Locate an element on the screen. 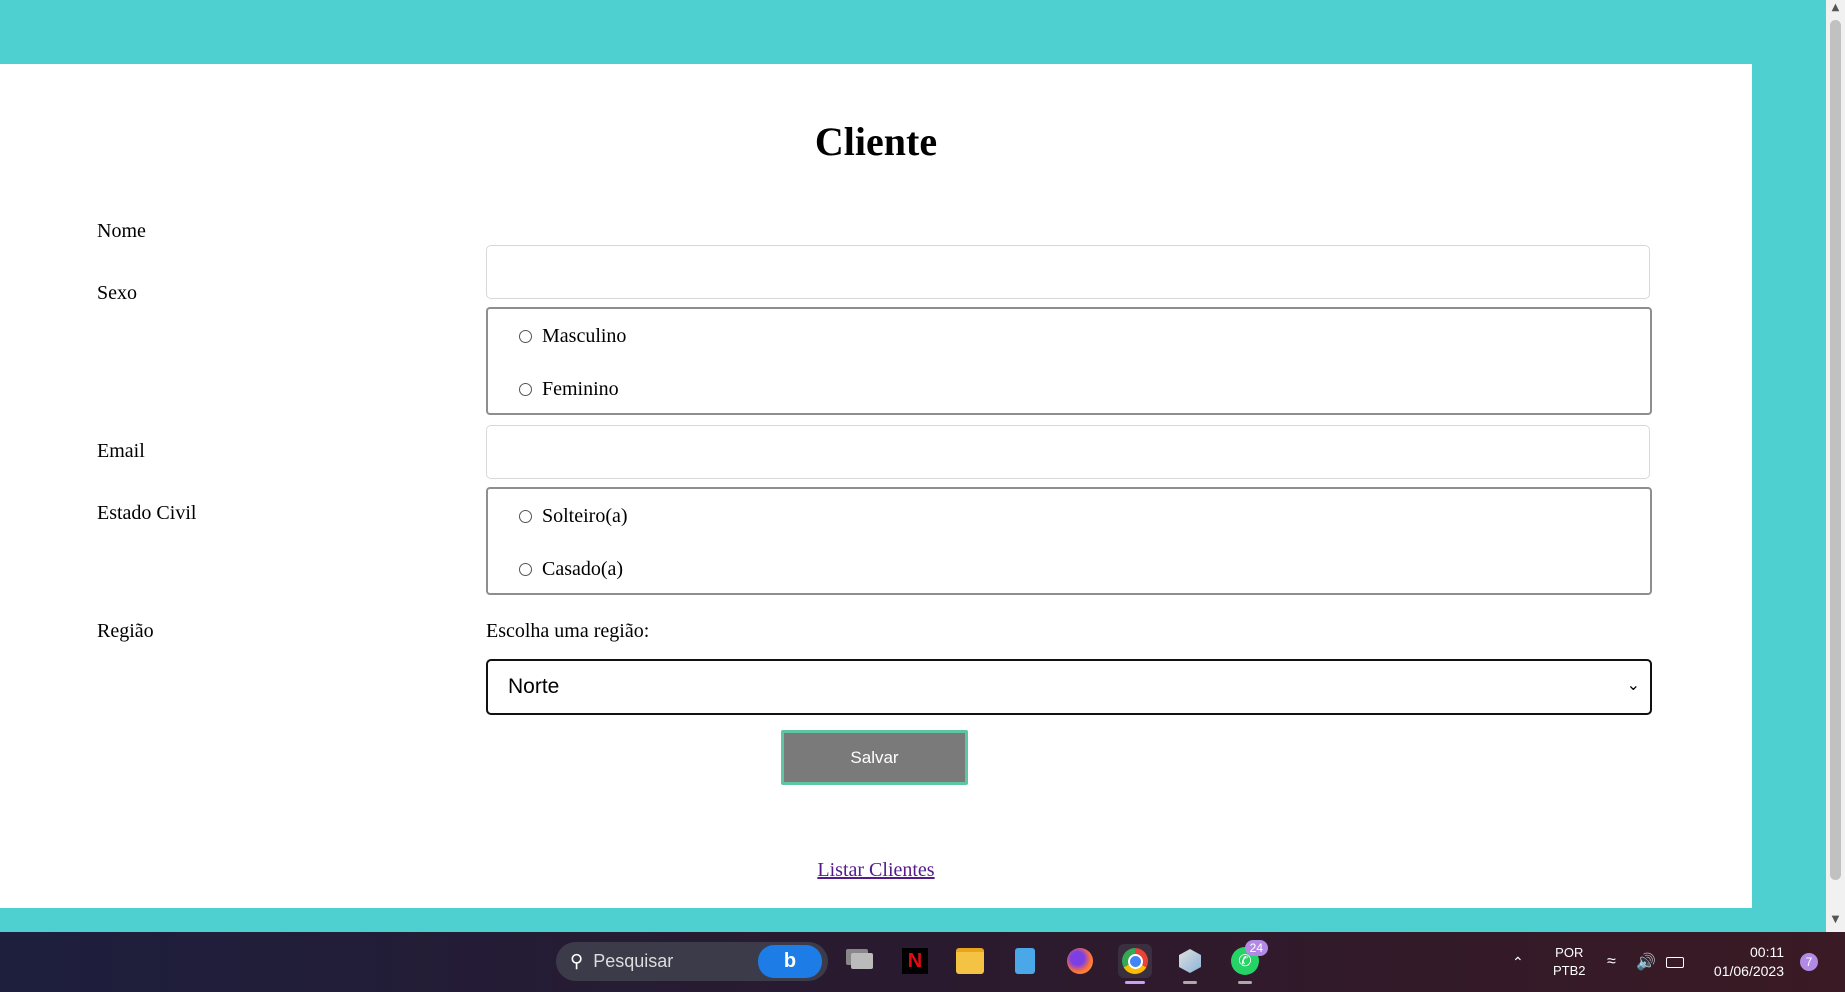  clock: 00:11 01/06/2023 is located at coordinates (1746, 962).